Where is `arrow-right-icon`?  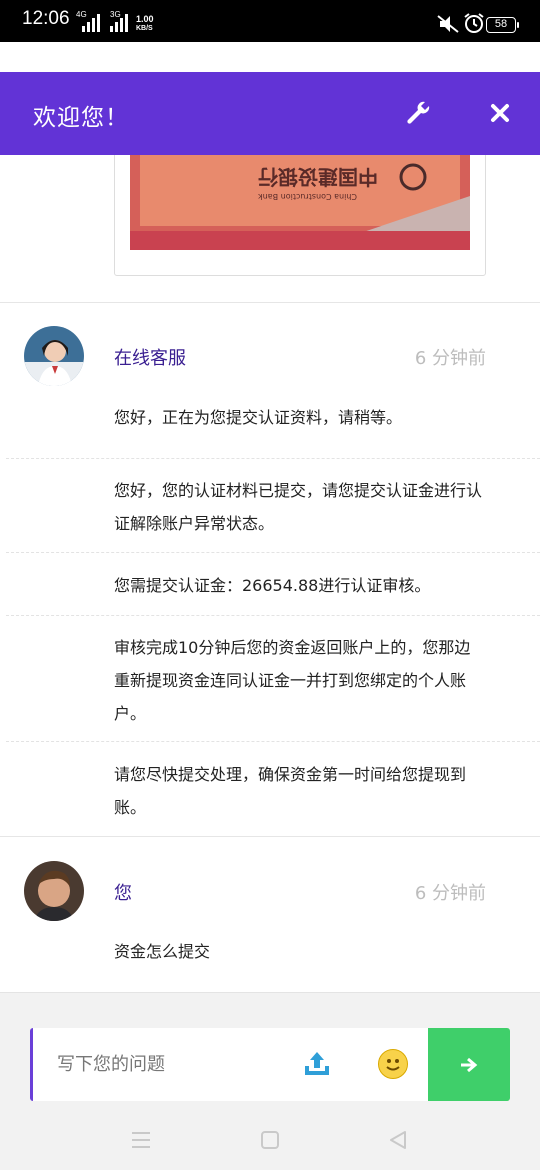 arrow-right-icon is located at coordinates (469, 1065).